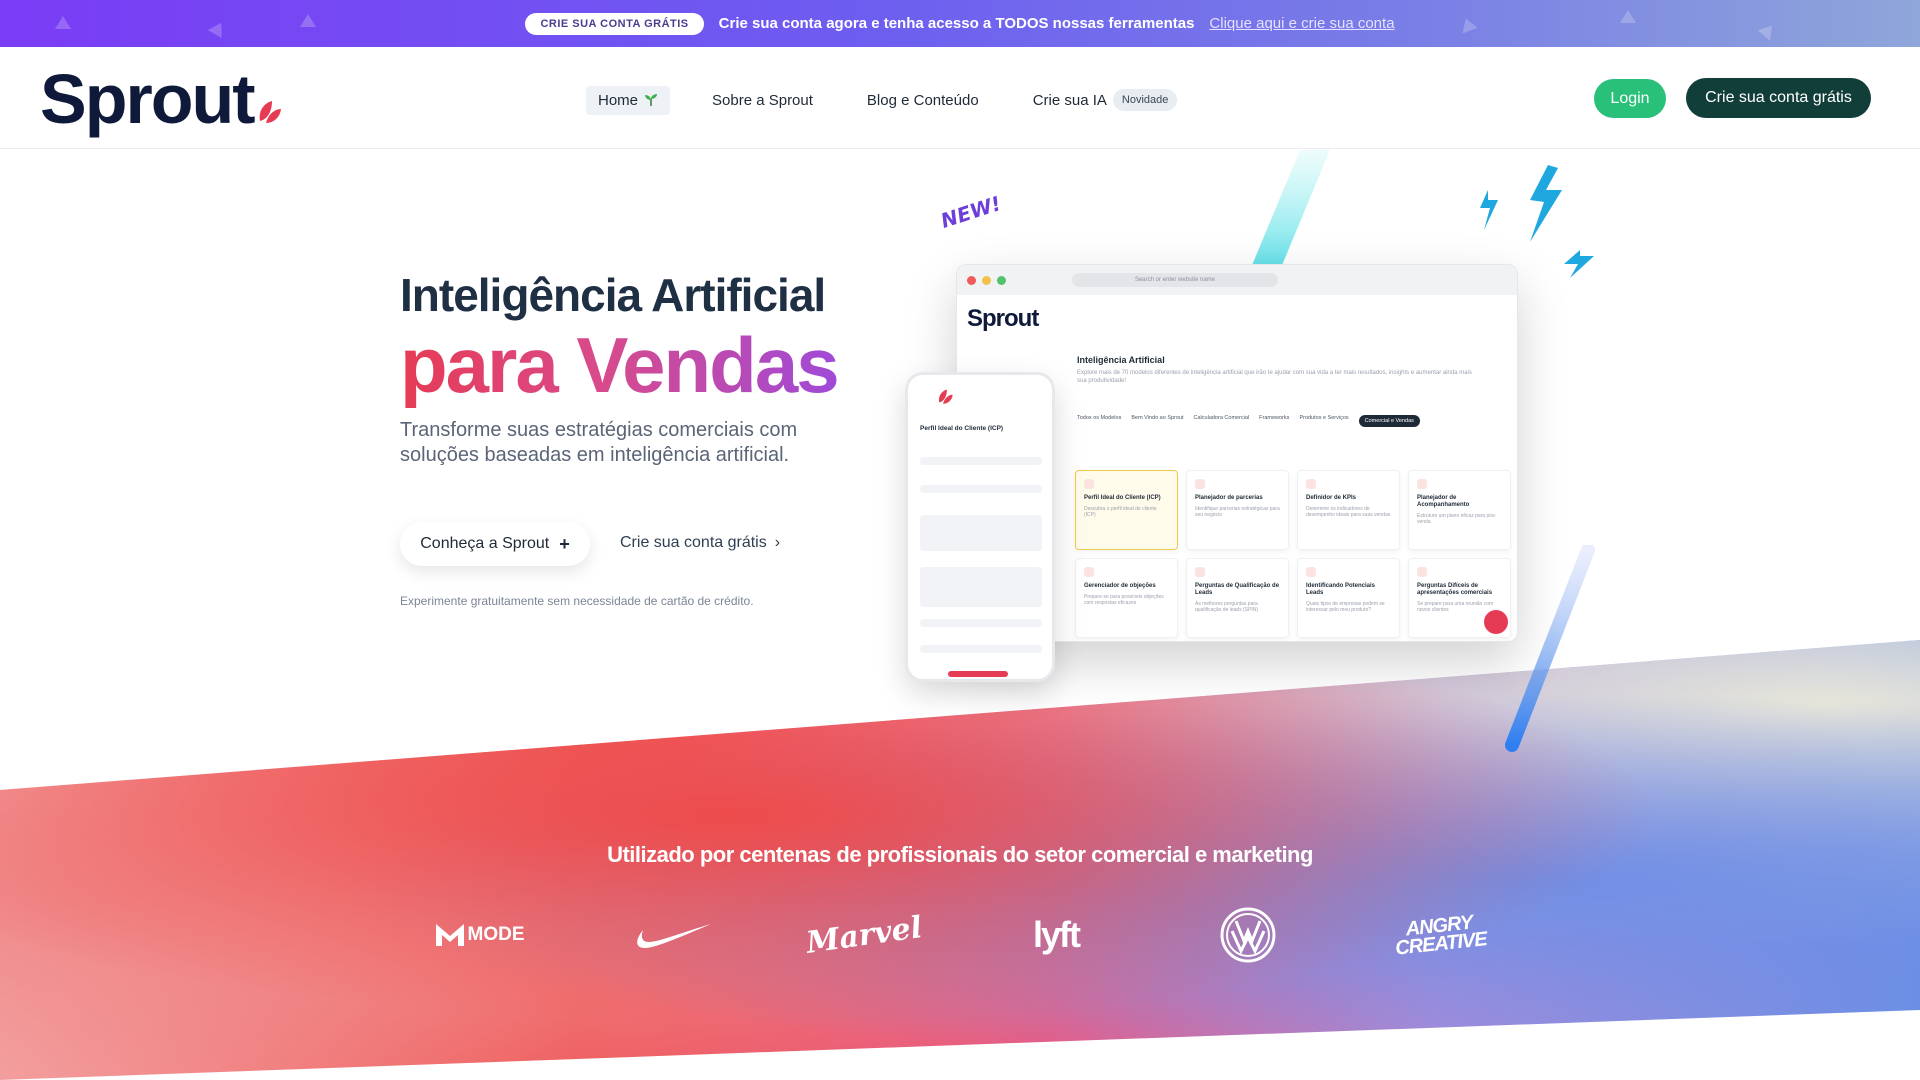 The height and width of the screenshot is (1080, 1920). Describe the element at coordinates (148, 99) in the screenshot. I see `logo-text: Sprout` at that location.